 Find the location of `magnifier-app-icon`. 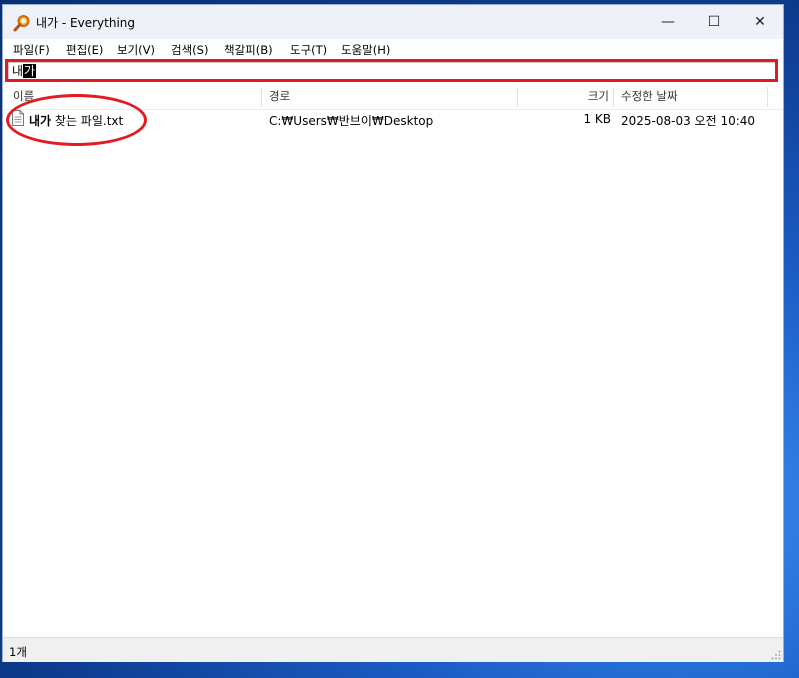

magnifier-app-icon is located at coordinates (21, 23).